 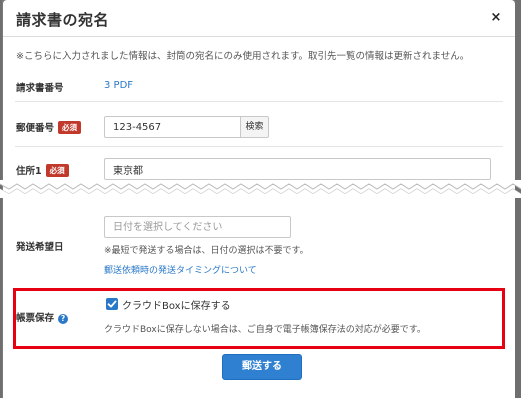 I want to click on postal-code-label: 郵便番号 必須, so click(x=49, y=127).